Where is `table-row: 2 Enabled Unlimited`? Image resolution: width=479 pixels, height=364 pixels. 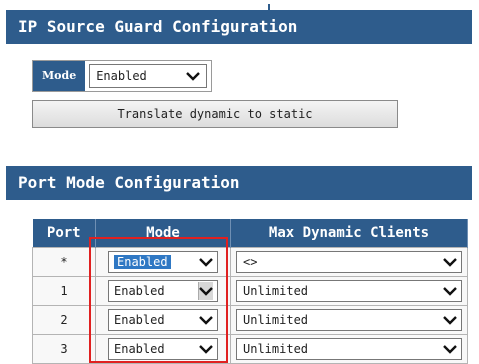 table-row: 2 Enabled Unlimited is located at coordinates (250, 320).